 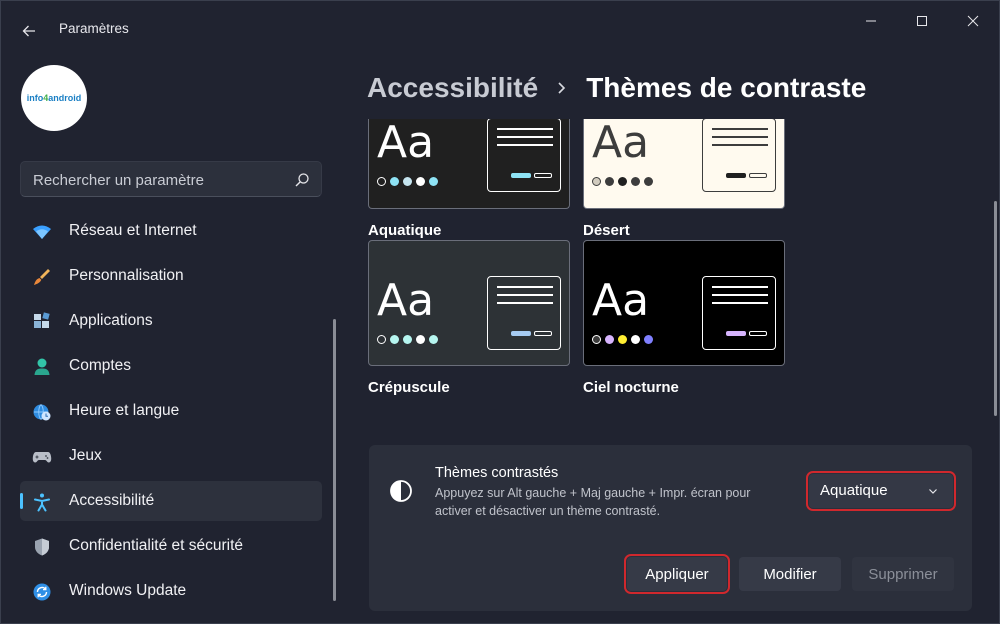 I want to click on breadcrumb: Accessibilité Thèmes de contraste, so click(x=616, y=88).